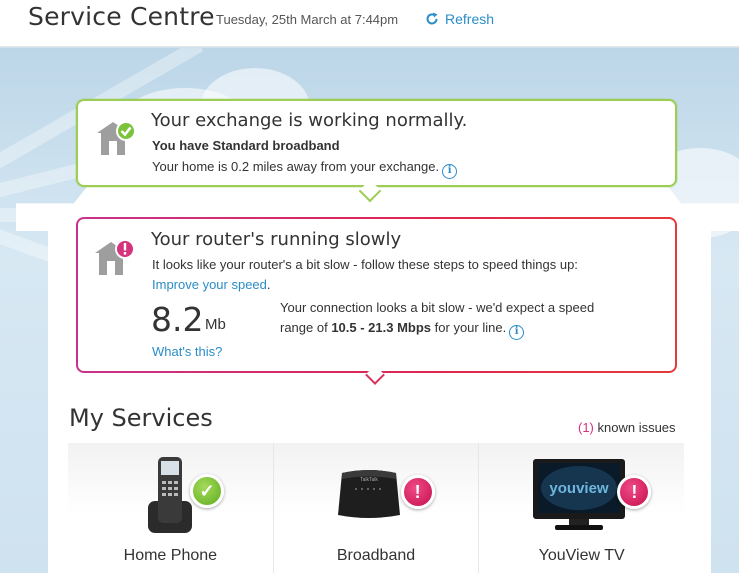 The image size is (739, 573). Describe the element at coordinates (586, 427) in the screenshot. I see `known-issues-count: (1)` at that location.